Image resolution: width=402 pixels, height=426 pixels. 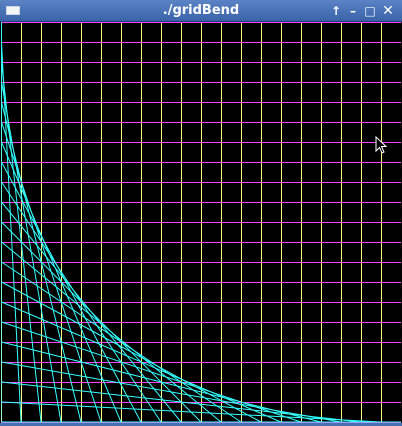 I want to click on close-icon: ✕, so click(x=388, y=11).